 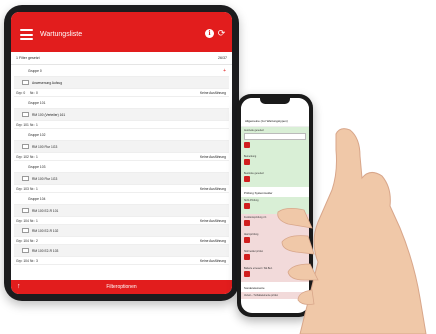 I want to click on phone-form-field: Bestücke generiert, so click(x=275, y=178).